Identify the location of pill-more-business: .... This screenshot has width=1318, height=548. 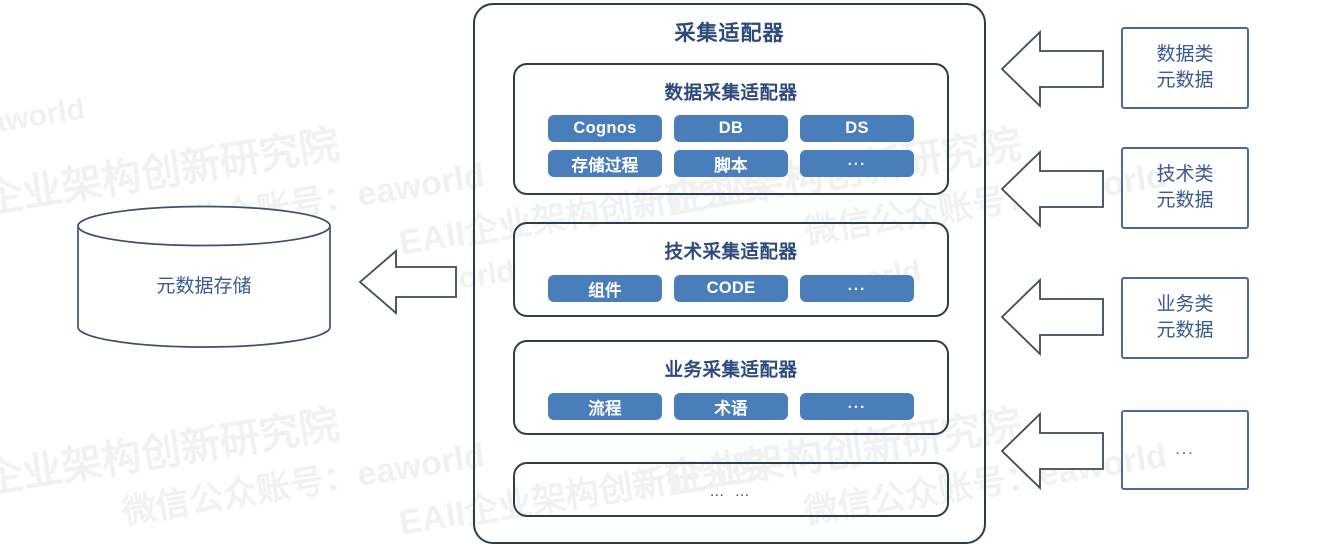
(857, 406).